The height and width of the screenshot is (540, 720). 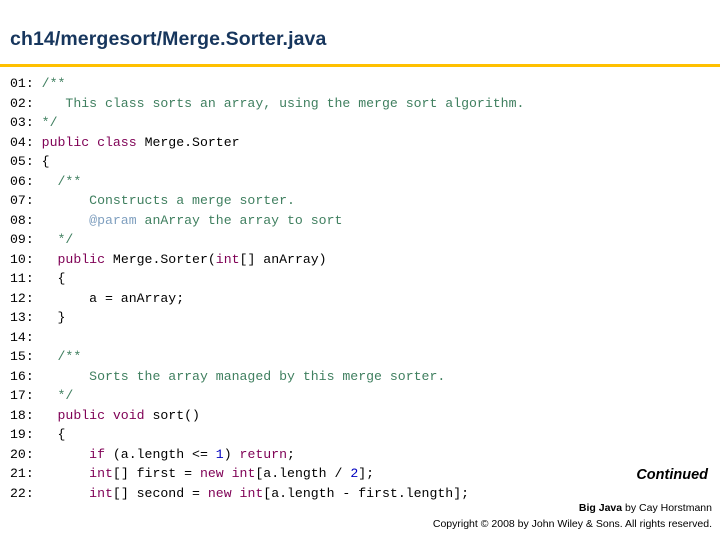 What do you see at coordinates (113, 298) in the screenshot?
I see `code-token: a = anArray;` at bounding box center [113, 298].